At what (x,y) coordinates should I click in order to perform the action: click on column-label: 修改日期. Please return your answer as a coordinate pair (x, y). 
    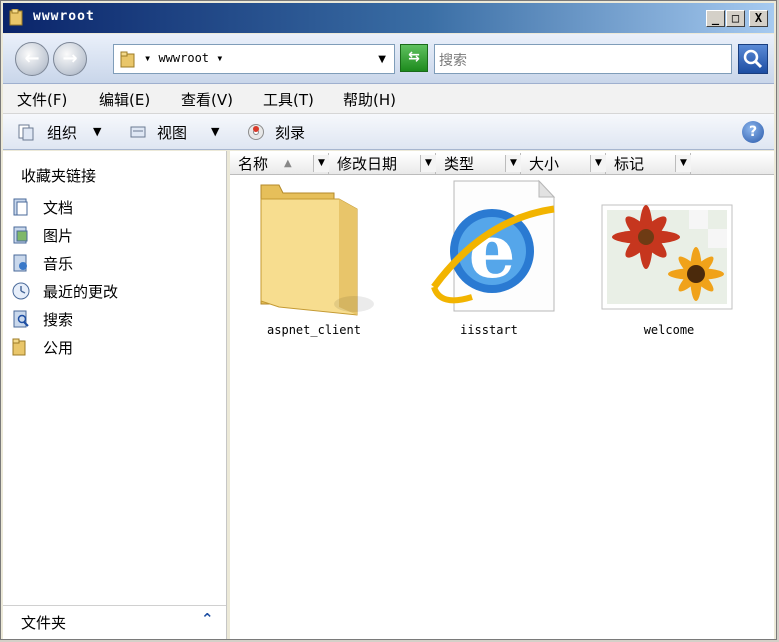
    Looking at the image, I should click on (367, 164).